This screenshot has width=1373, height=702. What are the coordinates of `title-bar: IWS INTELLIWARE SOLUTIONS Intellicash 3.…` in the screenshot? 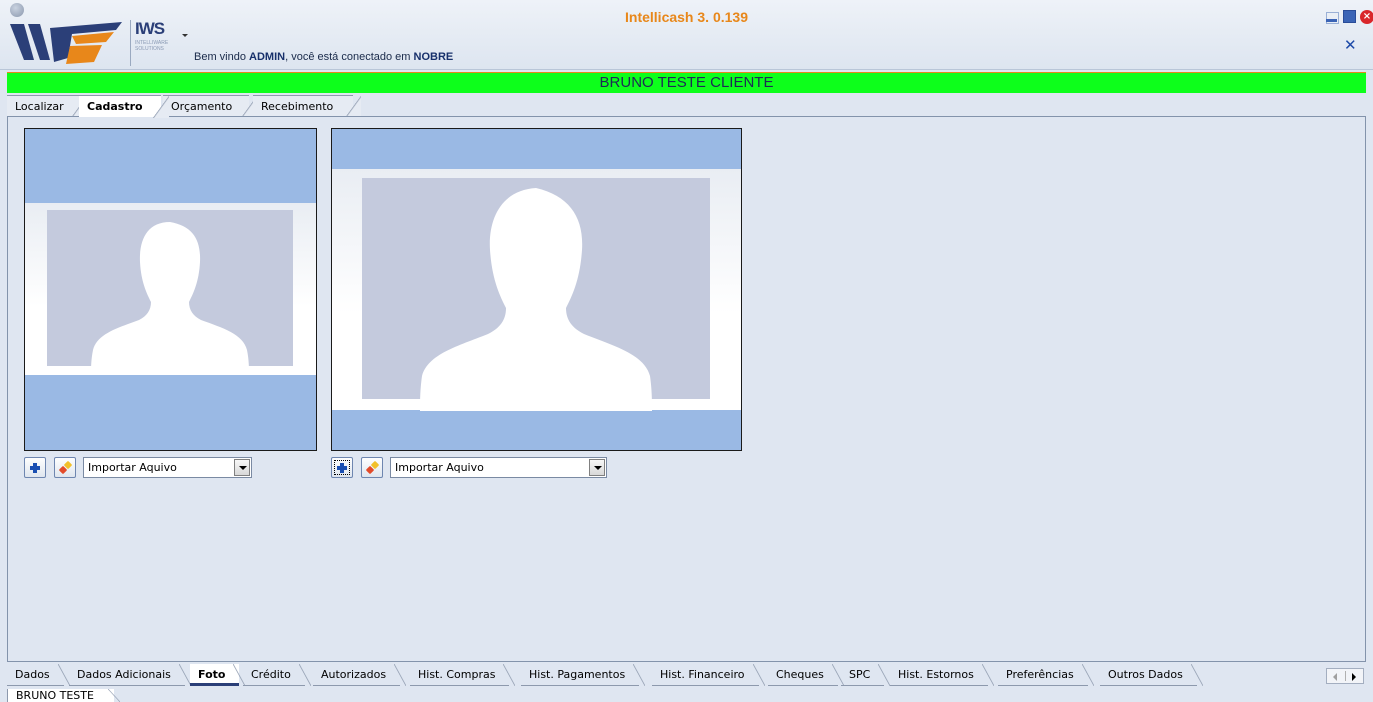 It's located at (686, 35).